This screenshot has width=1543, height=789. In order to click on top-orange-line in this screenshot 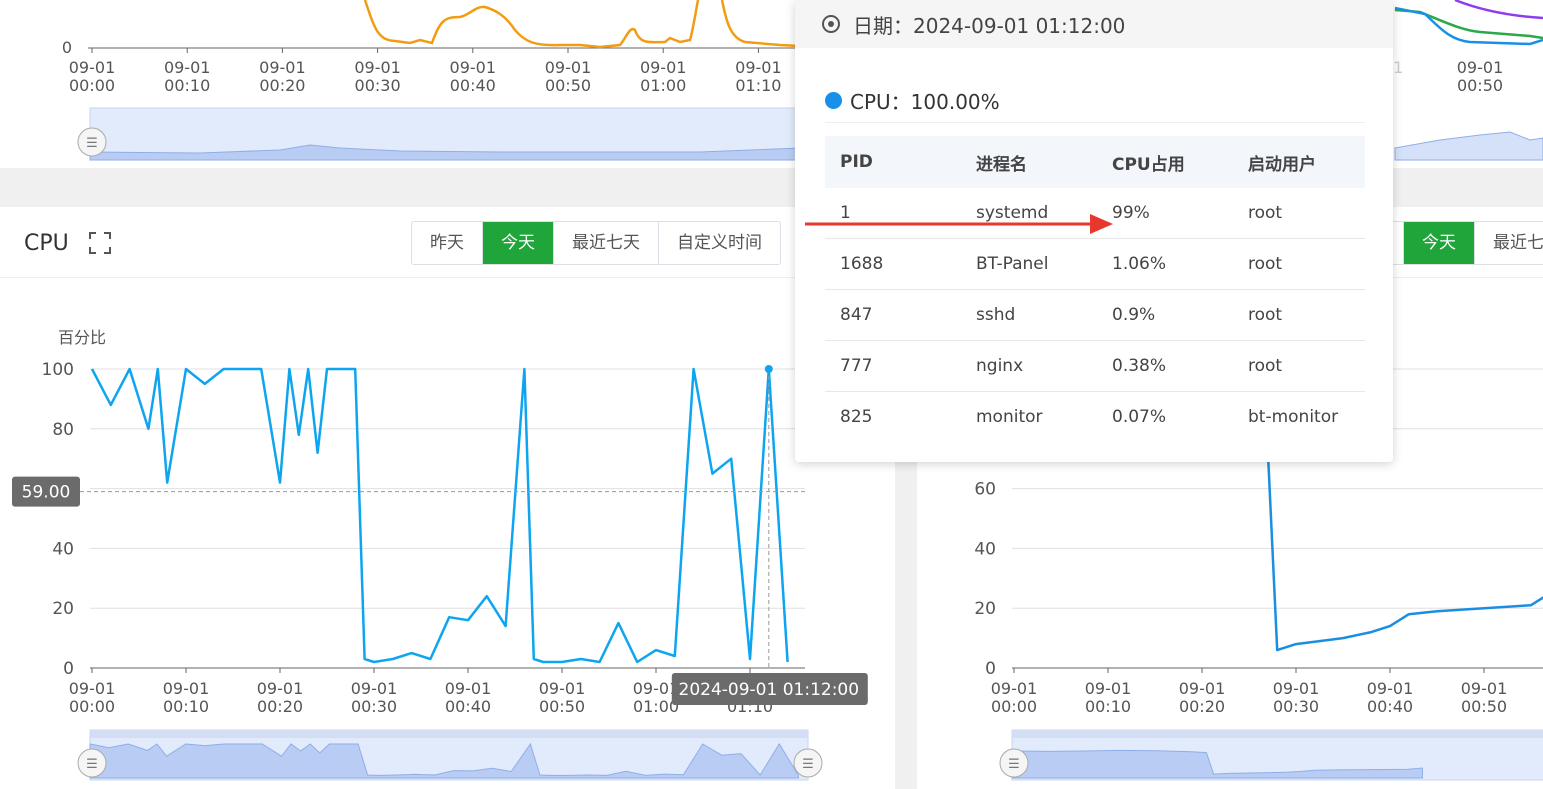, I will do `click(531, 24)`.